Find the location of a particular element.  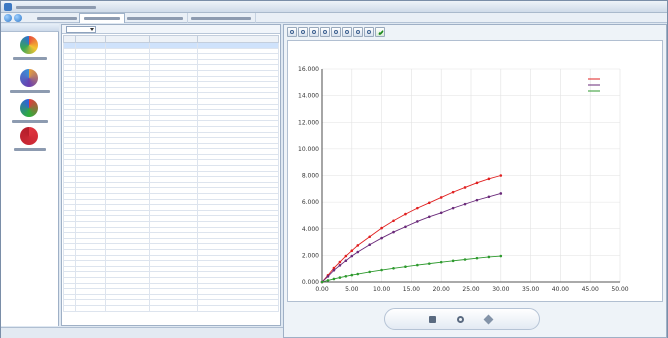

chart-toolbar is located at coordinates (336, 32).